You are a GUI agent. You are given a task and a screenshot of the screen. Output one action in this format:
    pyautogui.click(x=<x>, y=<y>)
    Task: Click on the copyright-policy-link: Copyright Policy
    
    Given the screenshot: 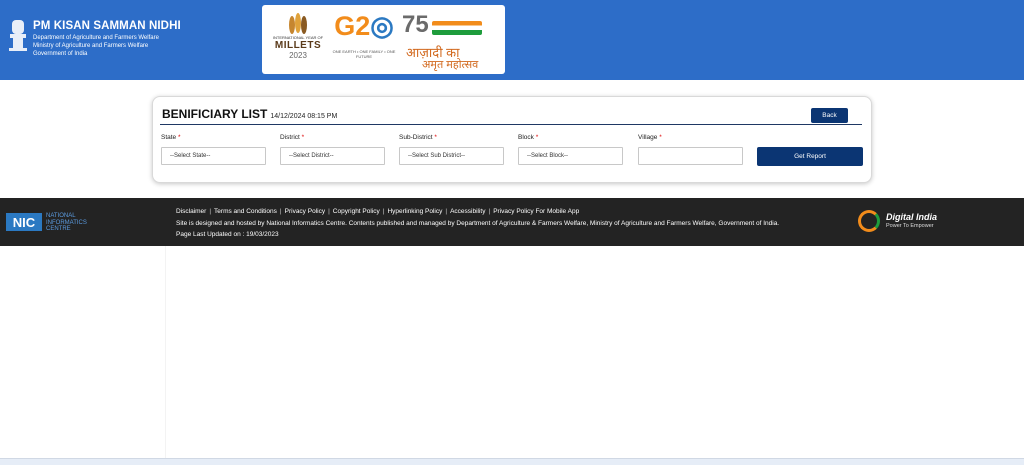 What is the action you would take?
    pyautogui.click(x=356, y=211)
    